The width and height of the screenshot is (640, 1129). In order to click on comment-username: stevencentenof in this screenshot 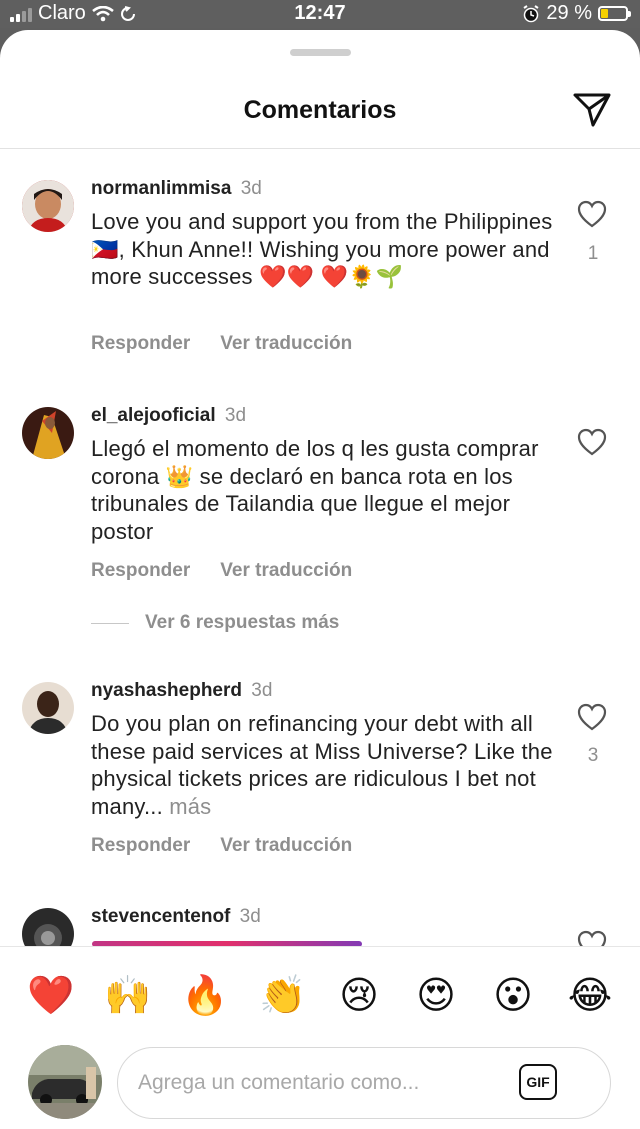, I will do `click(160, 916)`.